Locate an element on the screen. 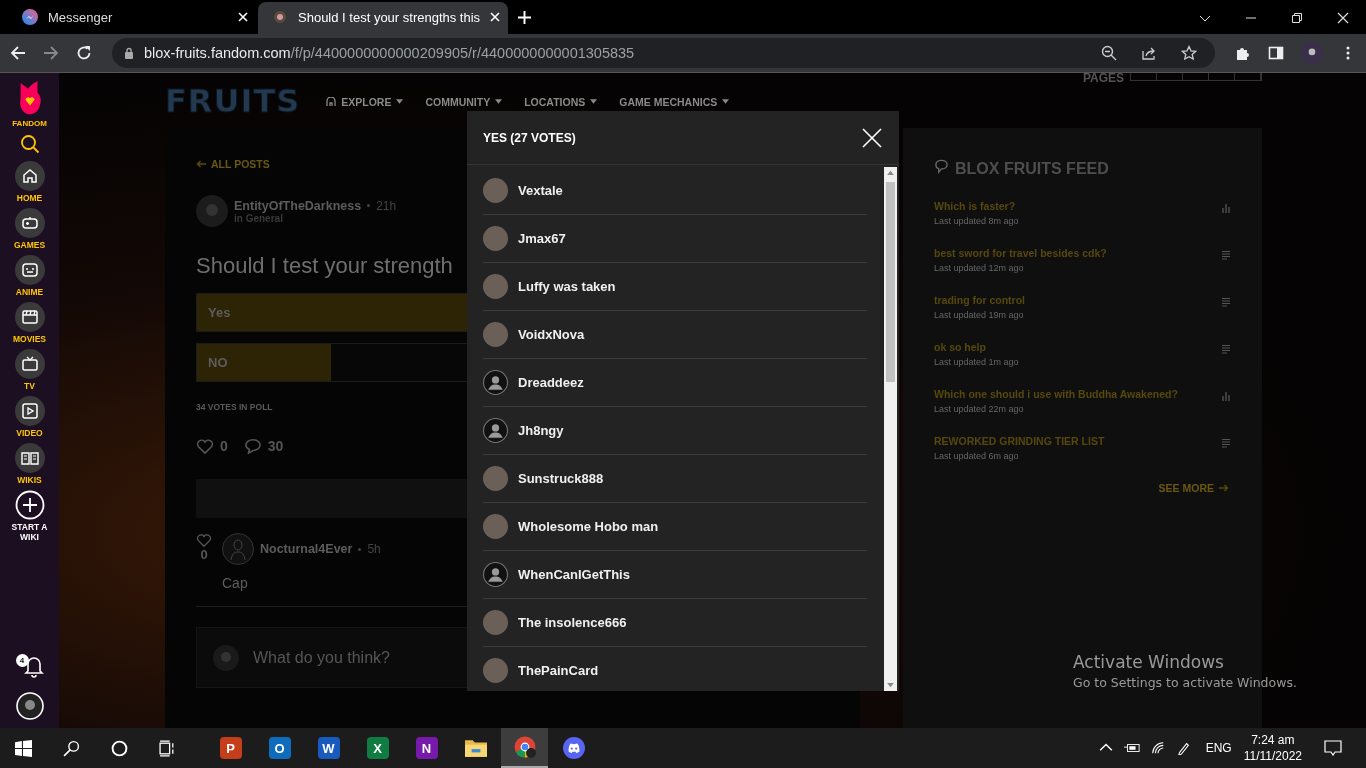 The width and height of the screenshot is (1366, 768). taskbar-app: W is located at coordinates (328, 748).